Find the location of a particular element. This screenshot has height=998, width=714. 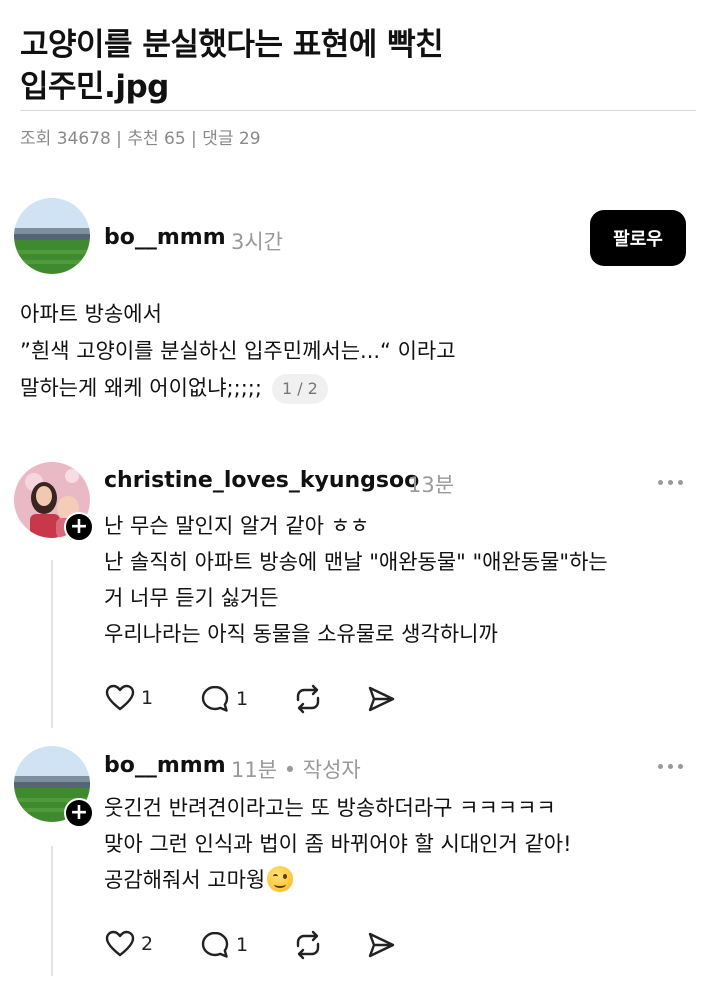

like-button: 2 is located at coordinates (129, 944).